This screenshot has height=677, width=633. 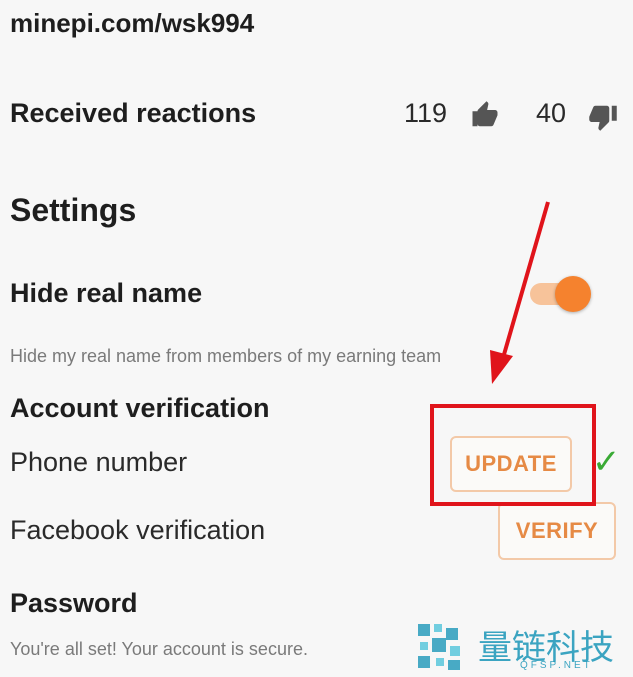 I want to click on profile-url: minepi.com/wsk994, so click(x=132, y=23).